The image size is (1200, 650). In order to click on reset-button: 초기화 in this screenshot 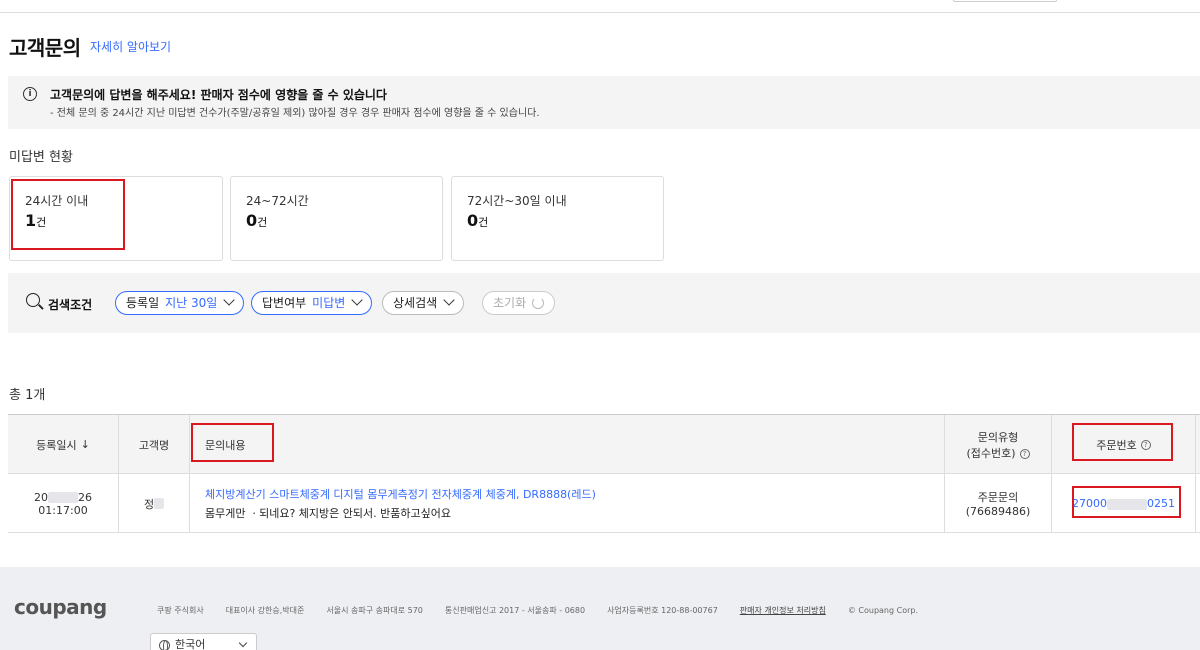, I will do `click(519, 303)`.